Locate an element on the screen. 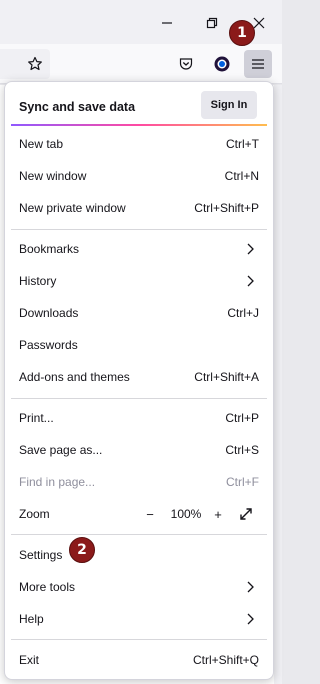 This screenshot has width=320, height=684. zoom-label: Zoom is located at coordinates (34, 514).